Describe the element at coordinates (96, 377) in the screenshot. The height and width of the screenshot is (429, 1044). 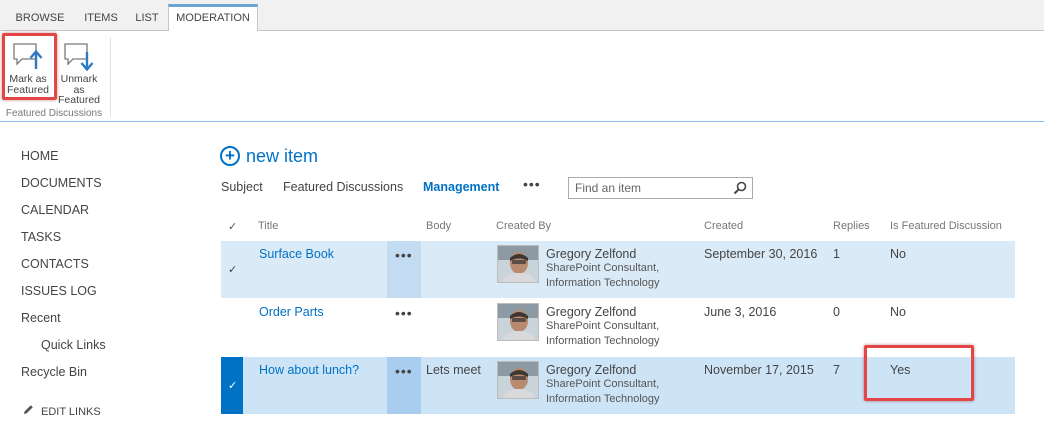
I see `nav-item-recycle-bin: Recycle Bin` at that location.